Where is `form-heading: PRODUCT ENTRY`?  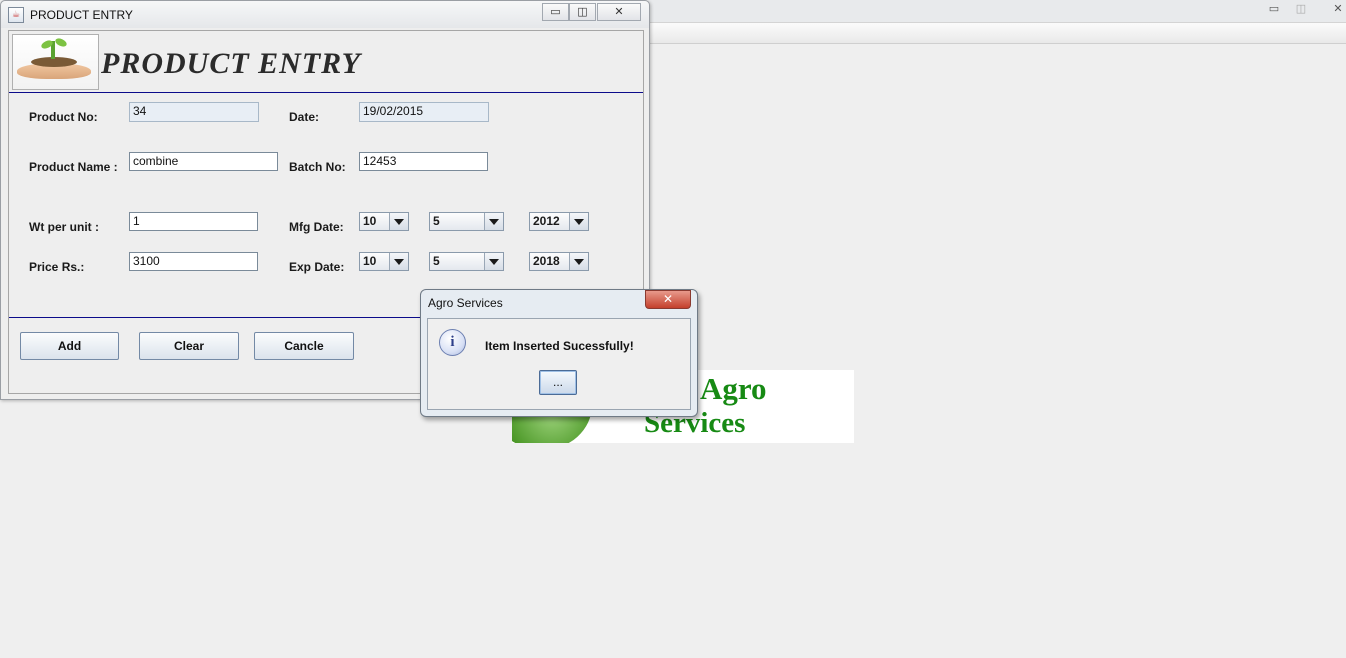 form-heading: PRODUCT ENTRY is located at coordinates (231, 63).